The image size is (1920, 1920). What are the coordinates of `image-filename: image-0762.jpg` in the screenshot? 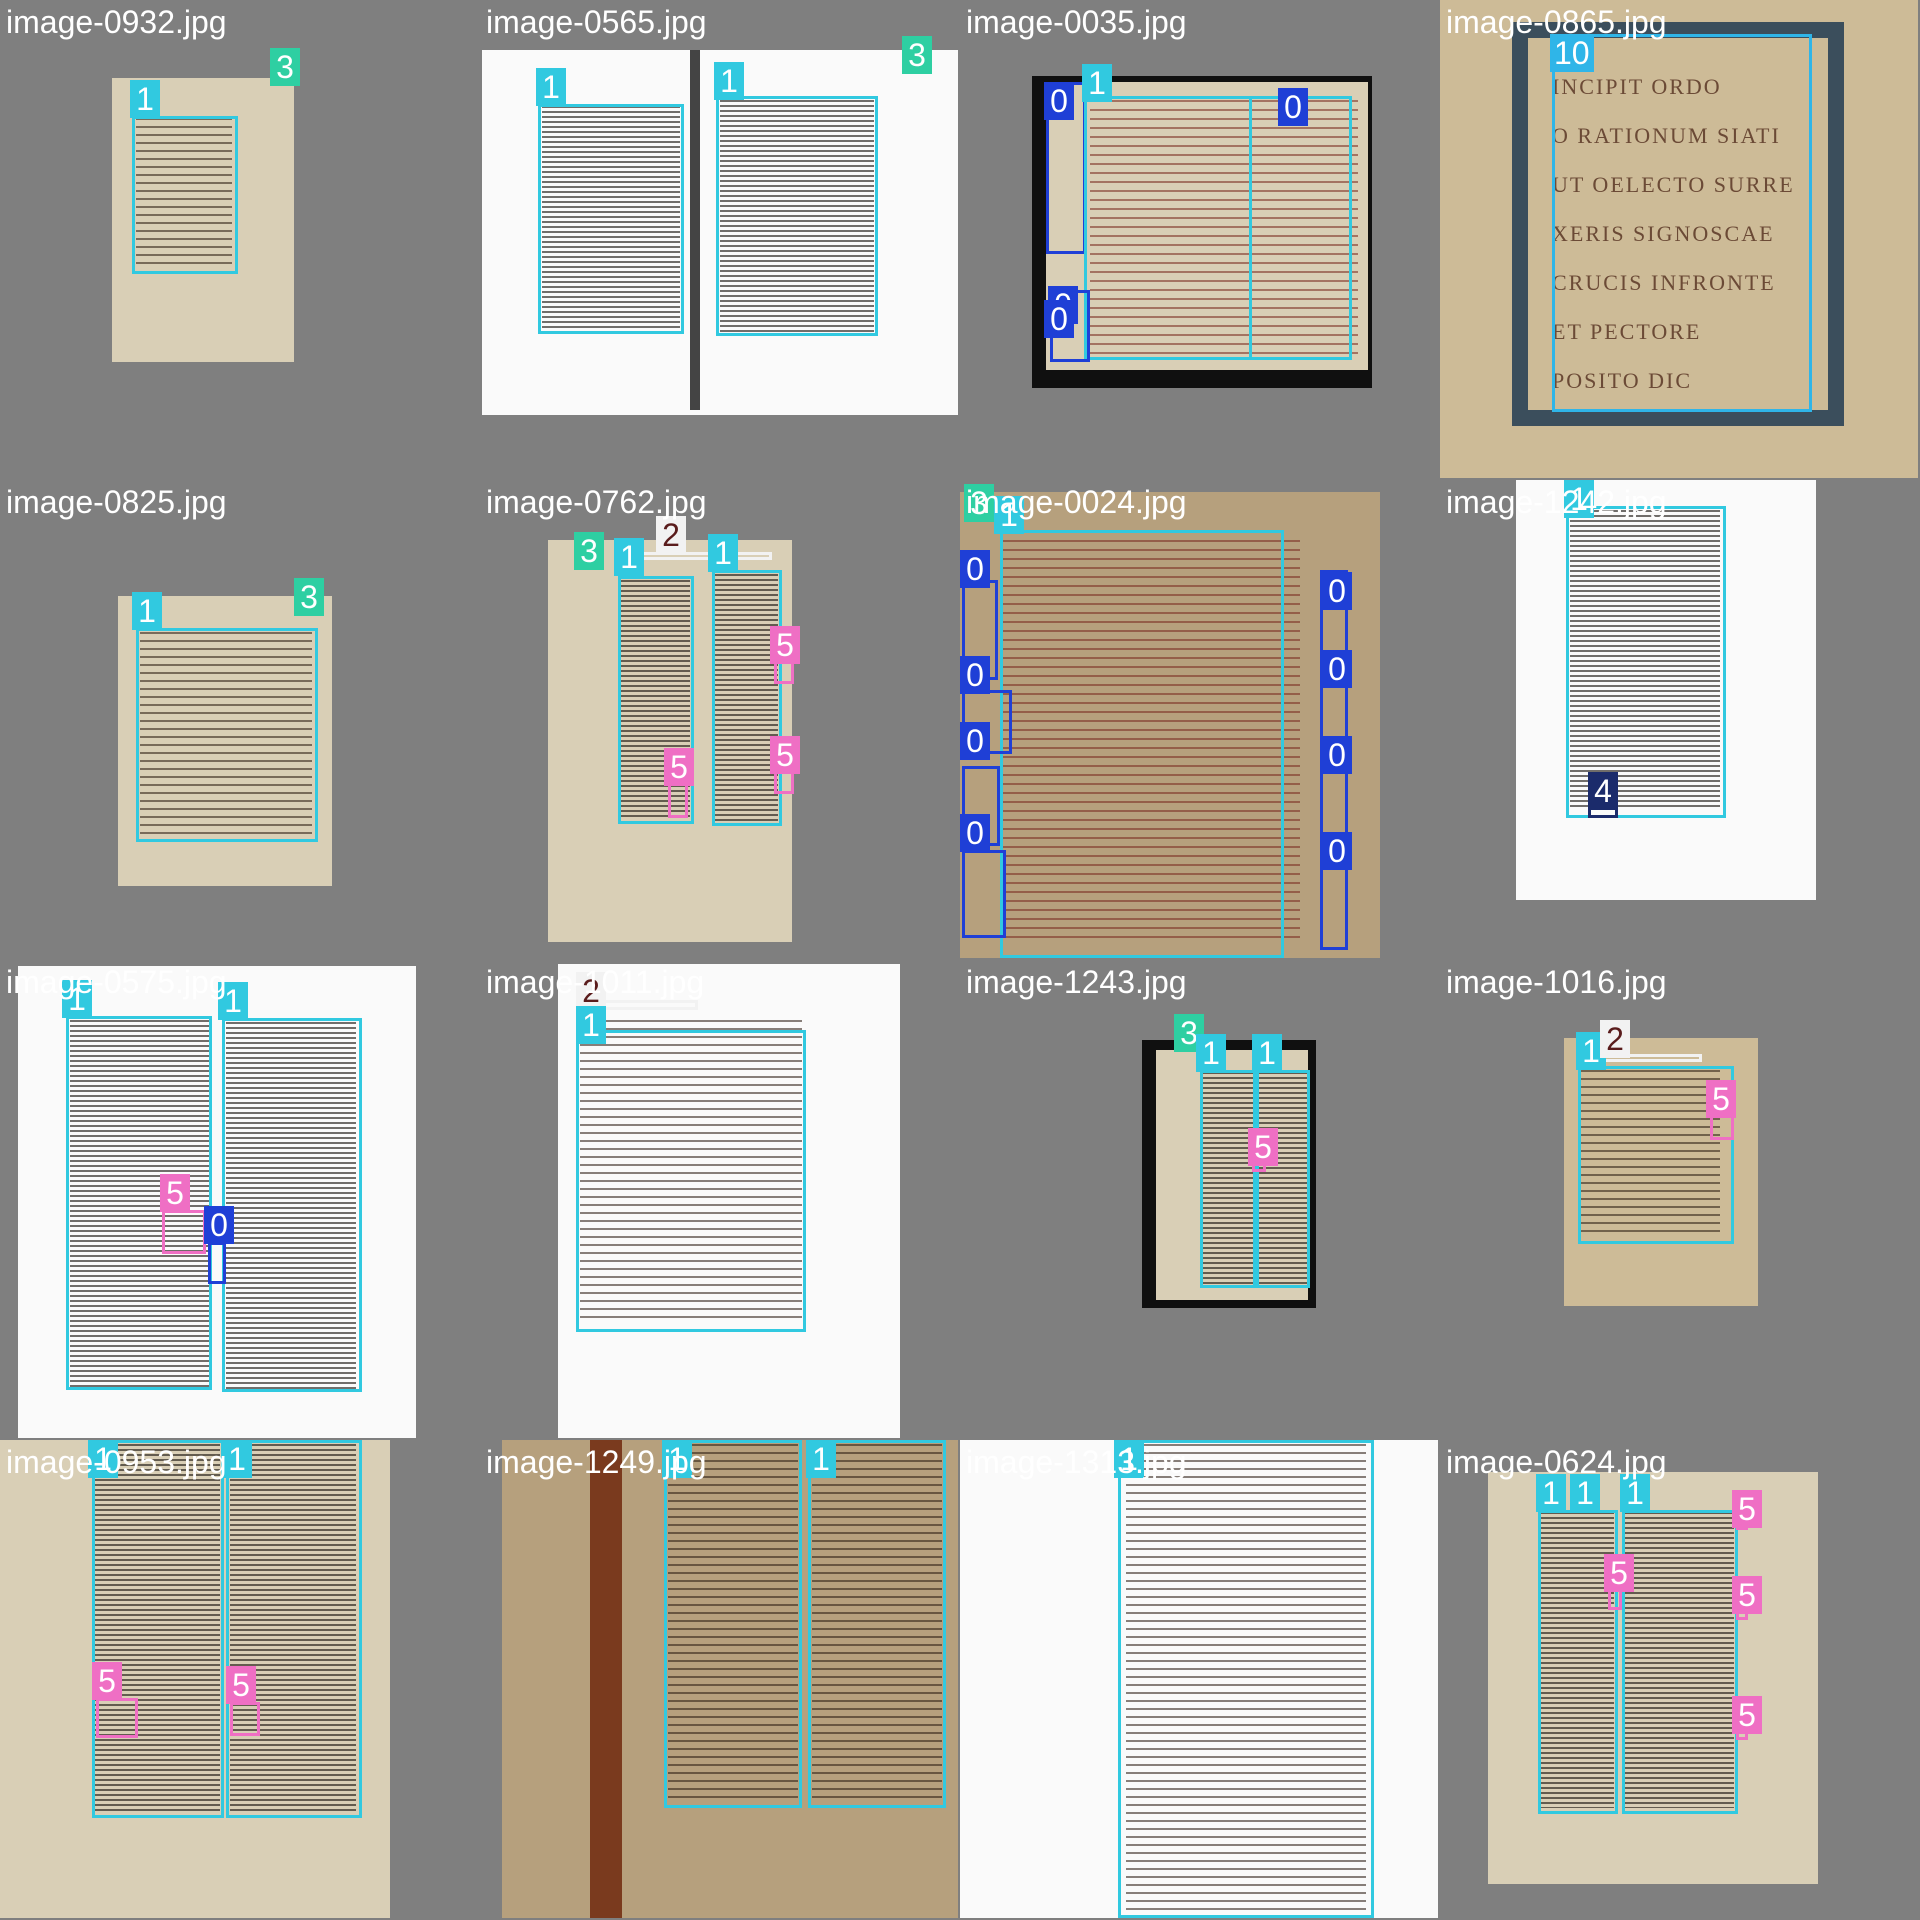 It's located at (596, 502).